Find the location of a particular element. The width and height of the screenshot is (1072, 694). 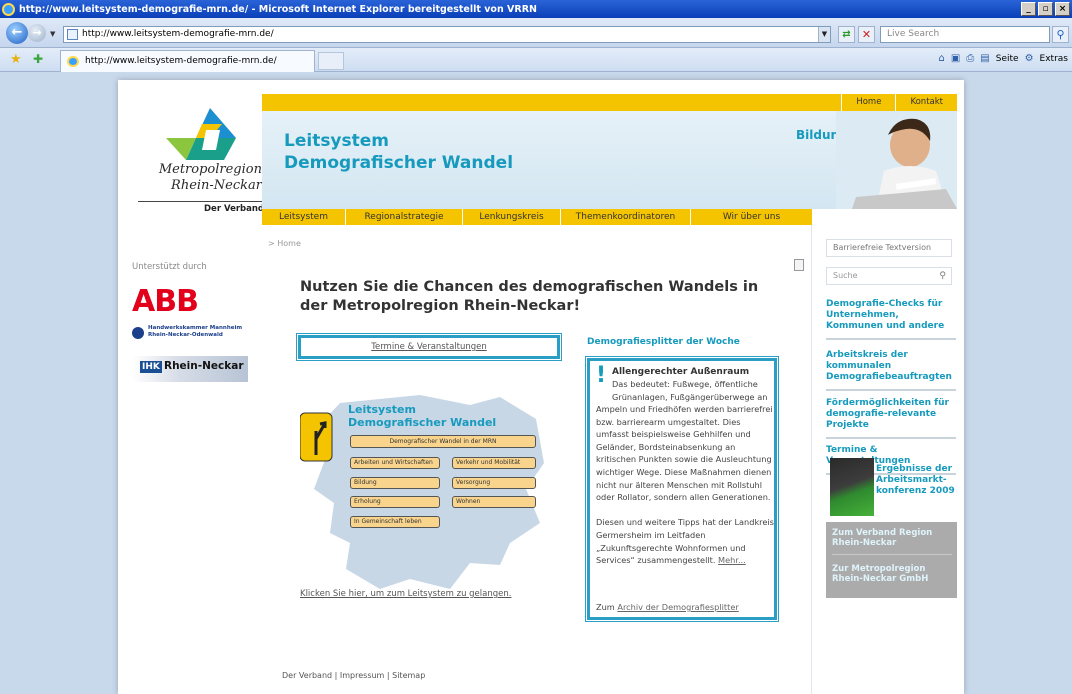

leitsystem-title1: Leitsystem is located at coordinates (382, 409).